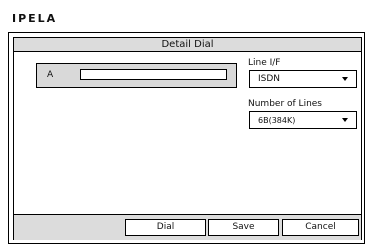 This screenshot has height=250, width=373. What do you see at coordinates (165, 227) in the screenshot?
I see `dial-button: Dial` at bounding box center [165, 227].